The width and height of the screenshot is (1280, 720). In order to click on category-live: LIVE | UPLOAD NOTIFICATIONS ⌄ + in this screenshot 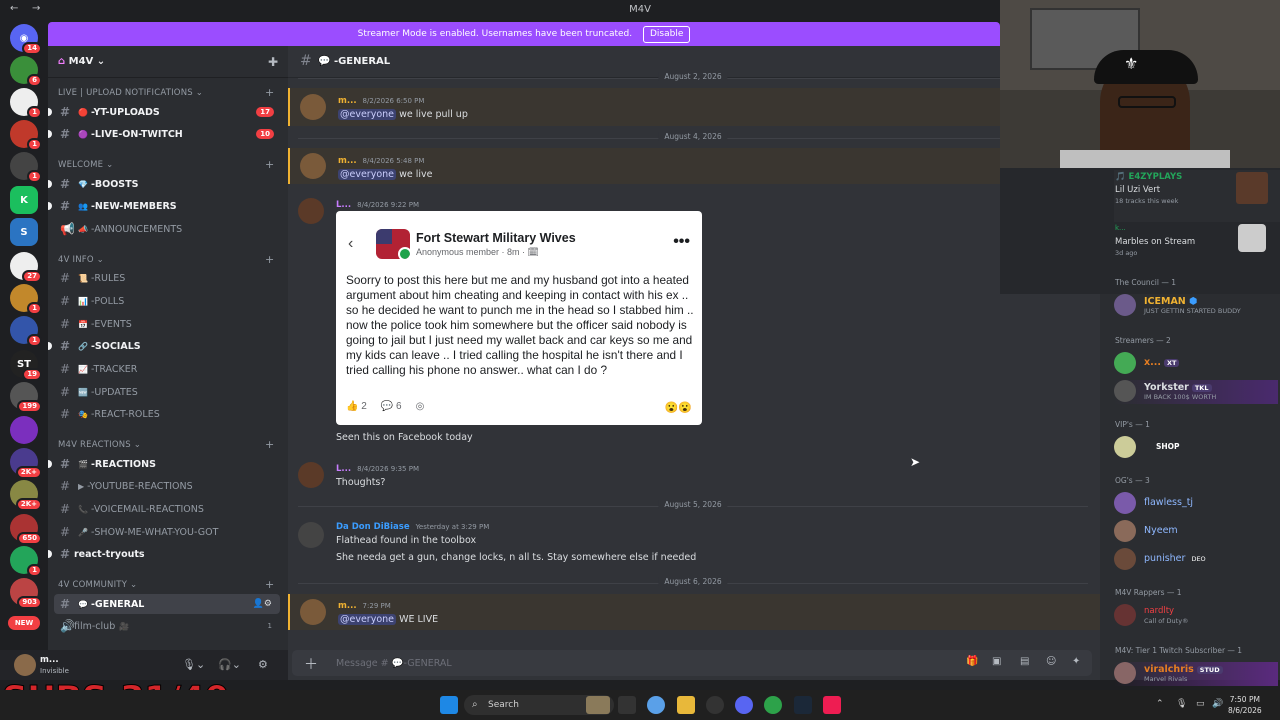, I will do `click(166, 92)`.